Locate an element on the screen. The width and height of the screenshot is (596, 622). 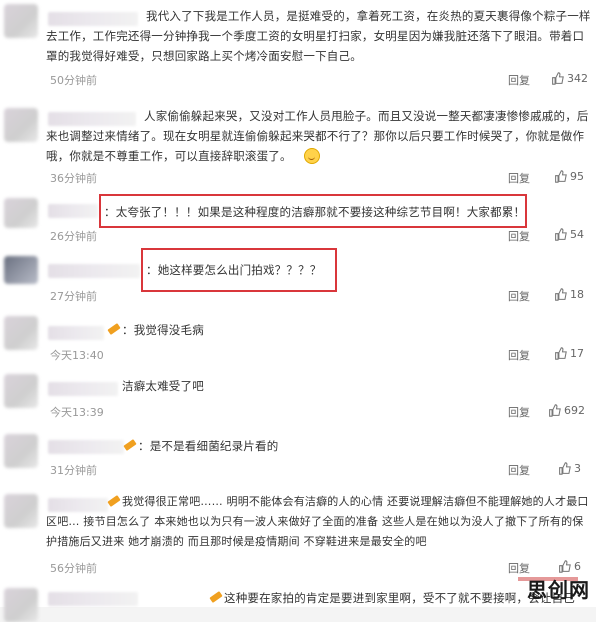
comment-time: 31分钟前 is located at coordinates (73, 470).